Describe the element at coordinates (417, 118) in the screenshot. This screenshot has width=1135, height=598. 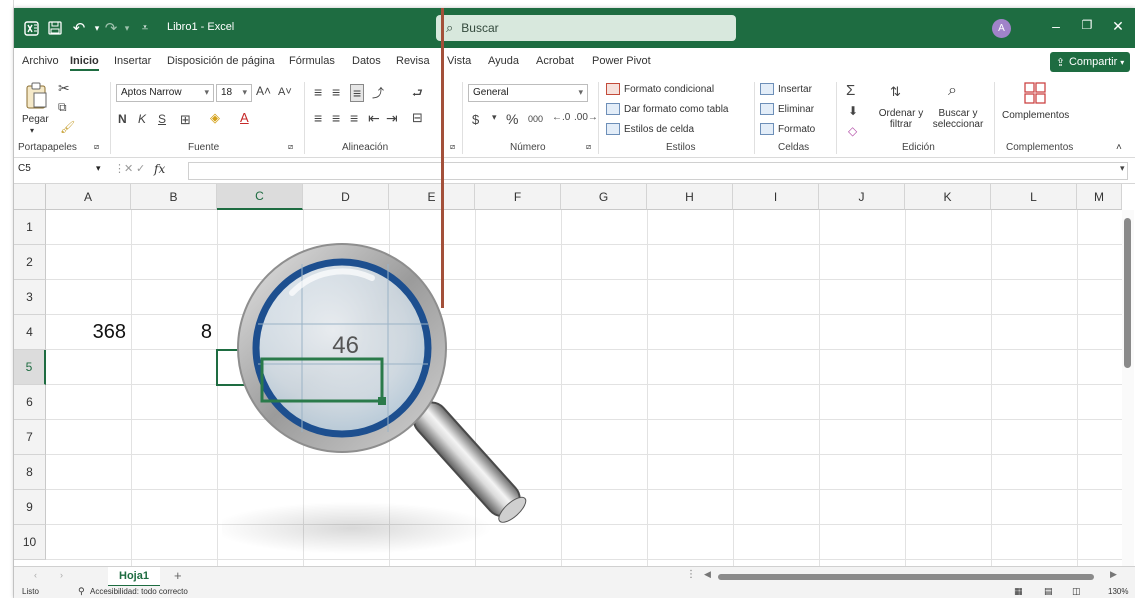
I see `merge-center-icon: ⊟` at that location.